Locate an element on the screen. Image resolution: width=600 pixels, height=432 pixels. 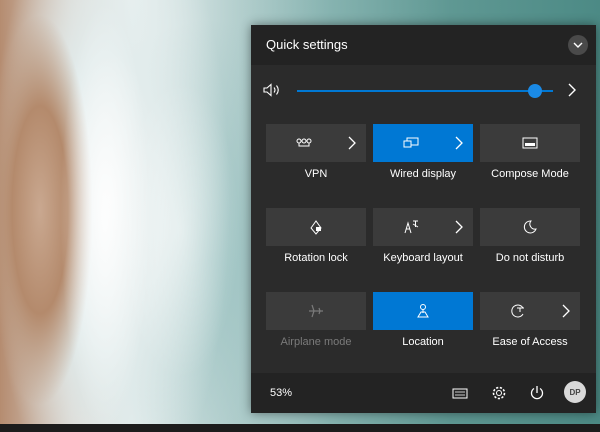
taskbar is located at coordinates (300, 428).